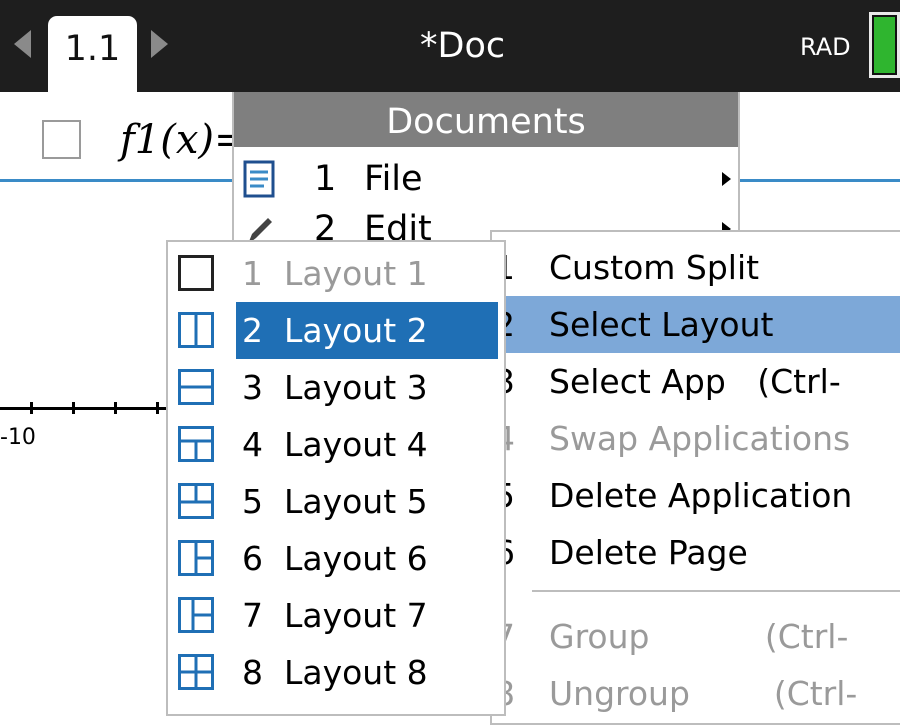 Image resolution: width=900 pixels, height=725 pixels. Describe the element at coordinates (184, 140) in the screenshot. I see `function-entry-label: f1(x)=` at that location.